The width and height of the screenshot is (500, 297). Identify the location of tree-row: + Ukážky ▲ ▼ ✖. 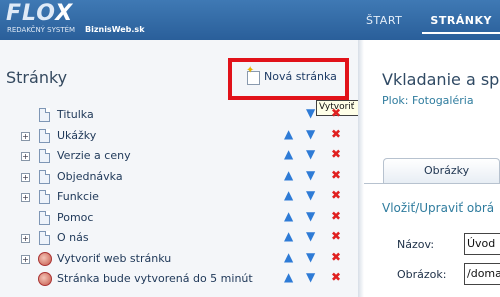
(179, 137).